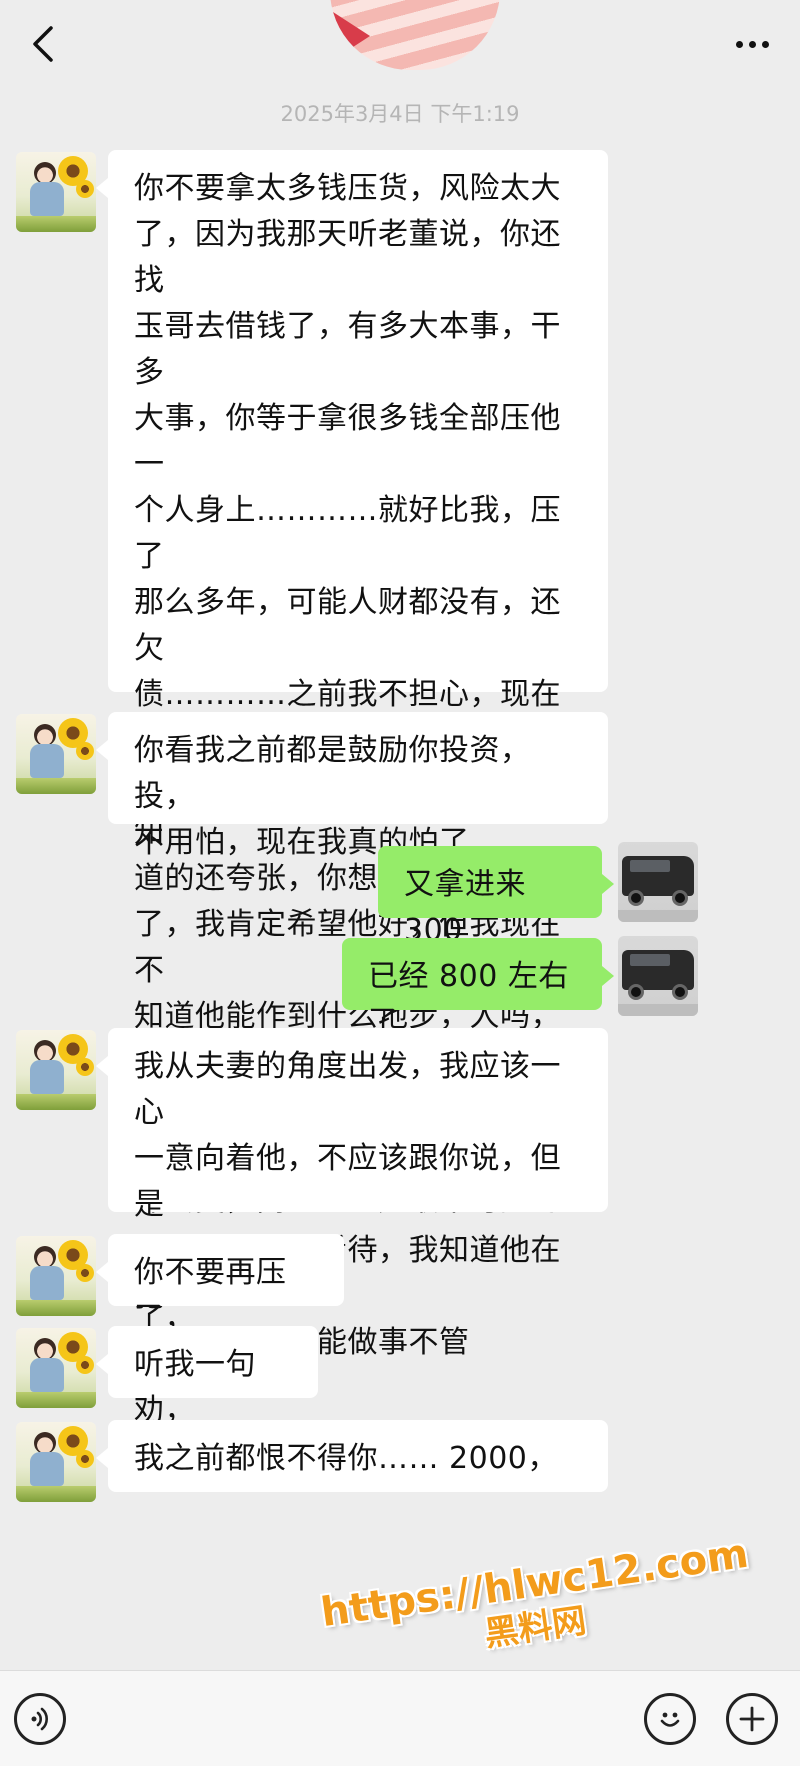 Image resolution: width=800 pixels, height=1766 pixels. What do you see at coordinates (207, 1377) in the screenshot?
I see `message-bubble-incoming: 听我一句劝，` at bounding box center [207, 1377].